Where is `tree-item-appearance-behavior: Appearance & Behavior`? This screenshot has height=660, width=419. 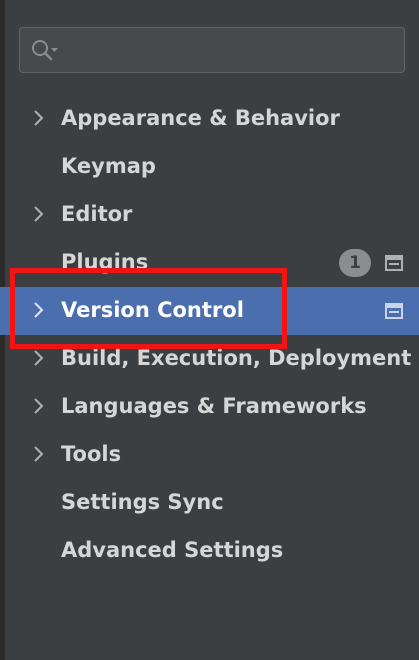 tree-item-appearance-behavior: Appearance & Behavior is located at coordinates (209, 119).